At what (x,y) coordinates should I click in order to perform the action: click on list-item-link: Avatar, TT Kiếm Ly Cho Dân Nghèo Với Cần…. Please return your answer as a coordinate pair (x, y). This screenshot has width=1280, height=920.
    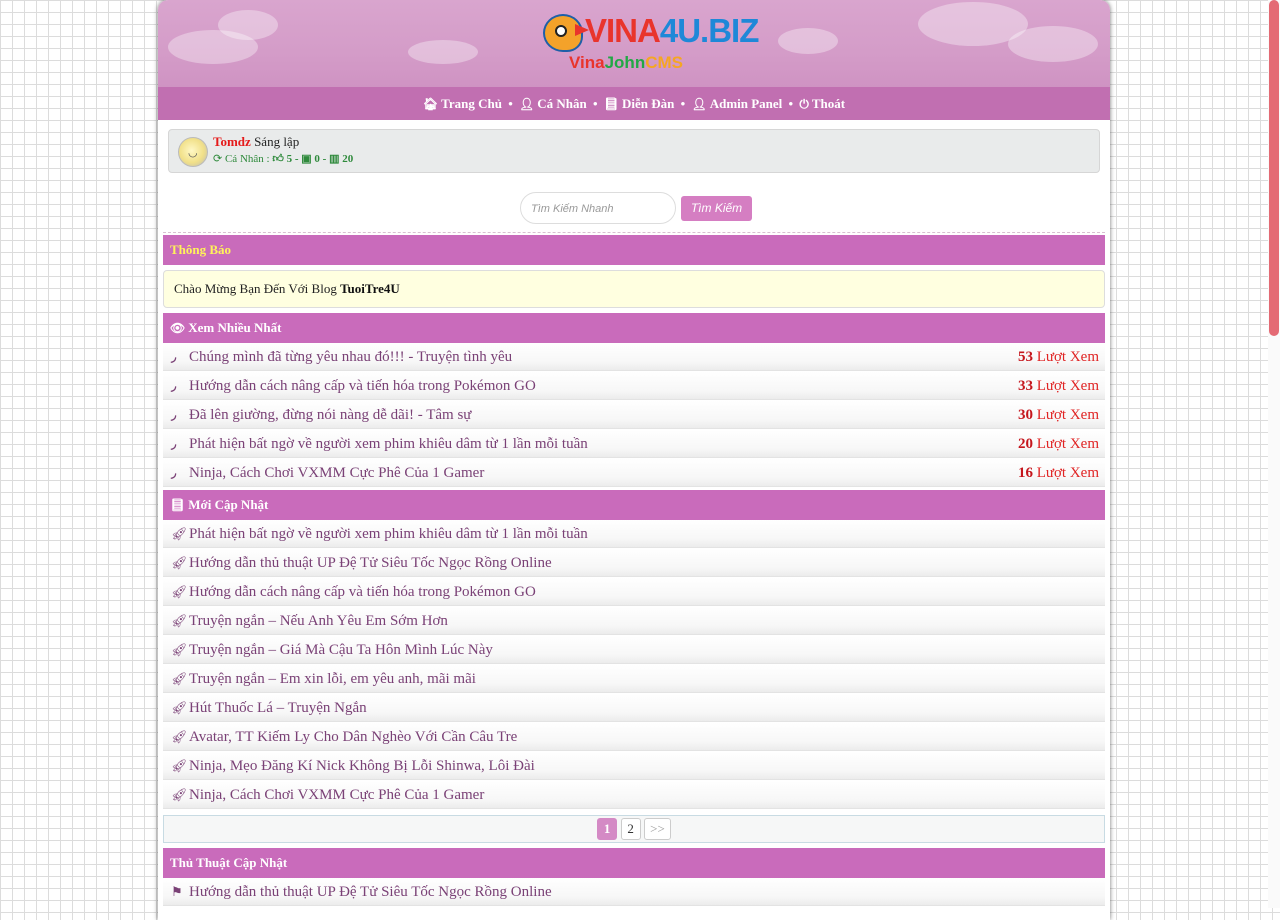
    Looking at the image, I should click on (353, 737).